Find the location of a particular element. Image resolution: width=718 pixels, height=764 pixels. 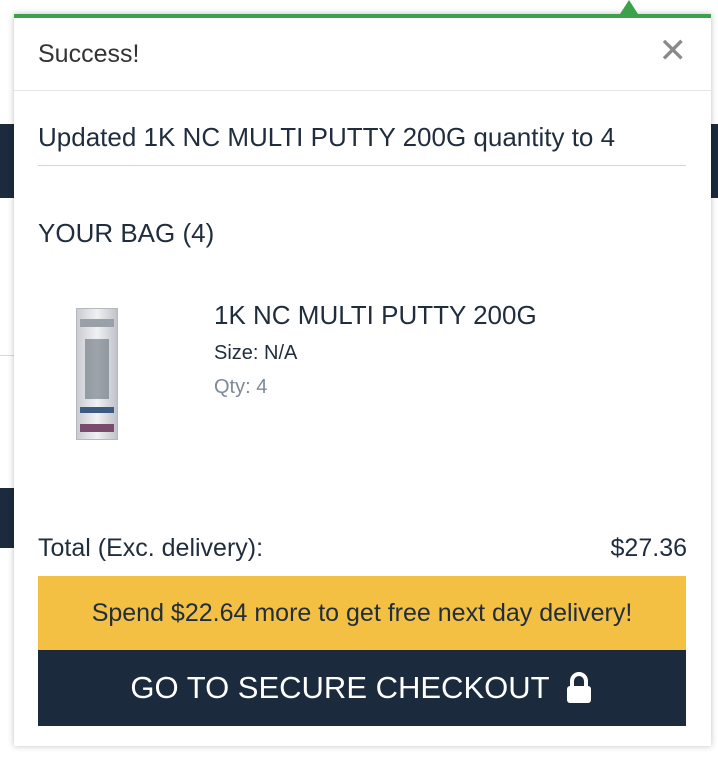

popup-caret is located at coordinates (629, 7).